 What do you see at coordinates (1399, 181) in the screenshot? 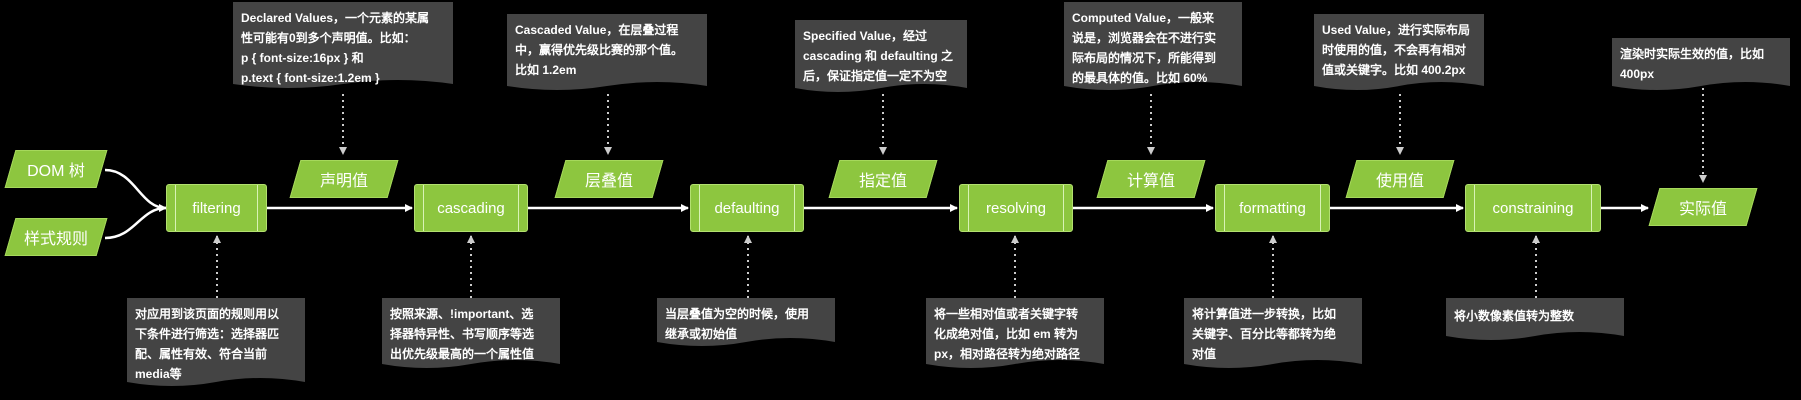
I see `value-label: 使用值` at bounding box center [1399, 181].